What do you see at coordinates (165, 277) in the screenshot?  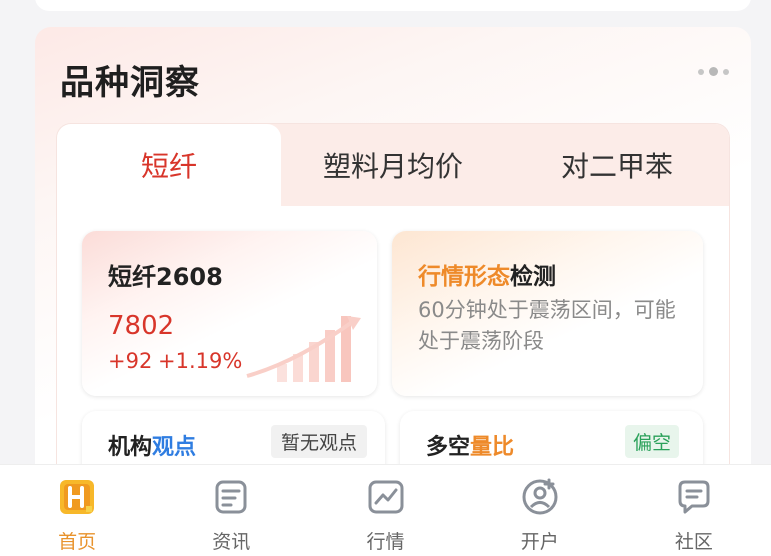 I see `contract-name: 短纤2608` at bounding box center [165, 277].